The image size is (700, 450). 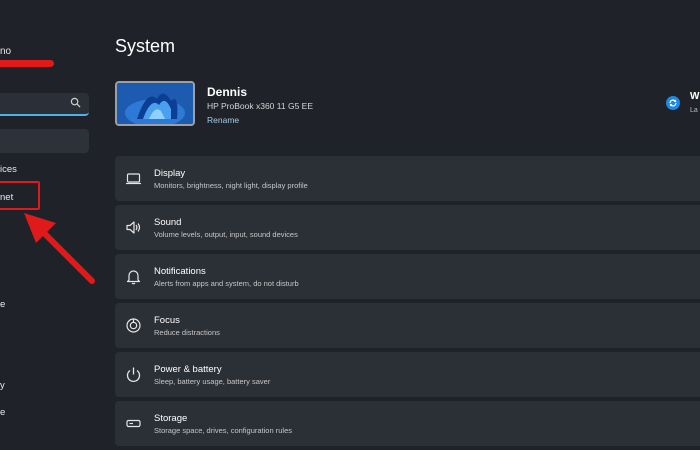 I want to click on page-title: System, so click(x=145, y=46).